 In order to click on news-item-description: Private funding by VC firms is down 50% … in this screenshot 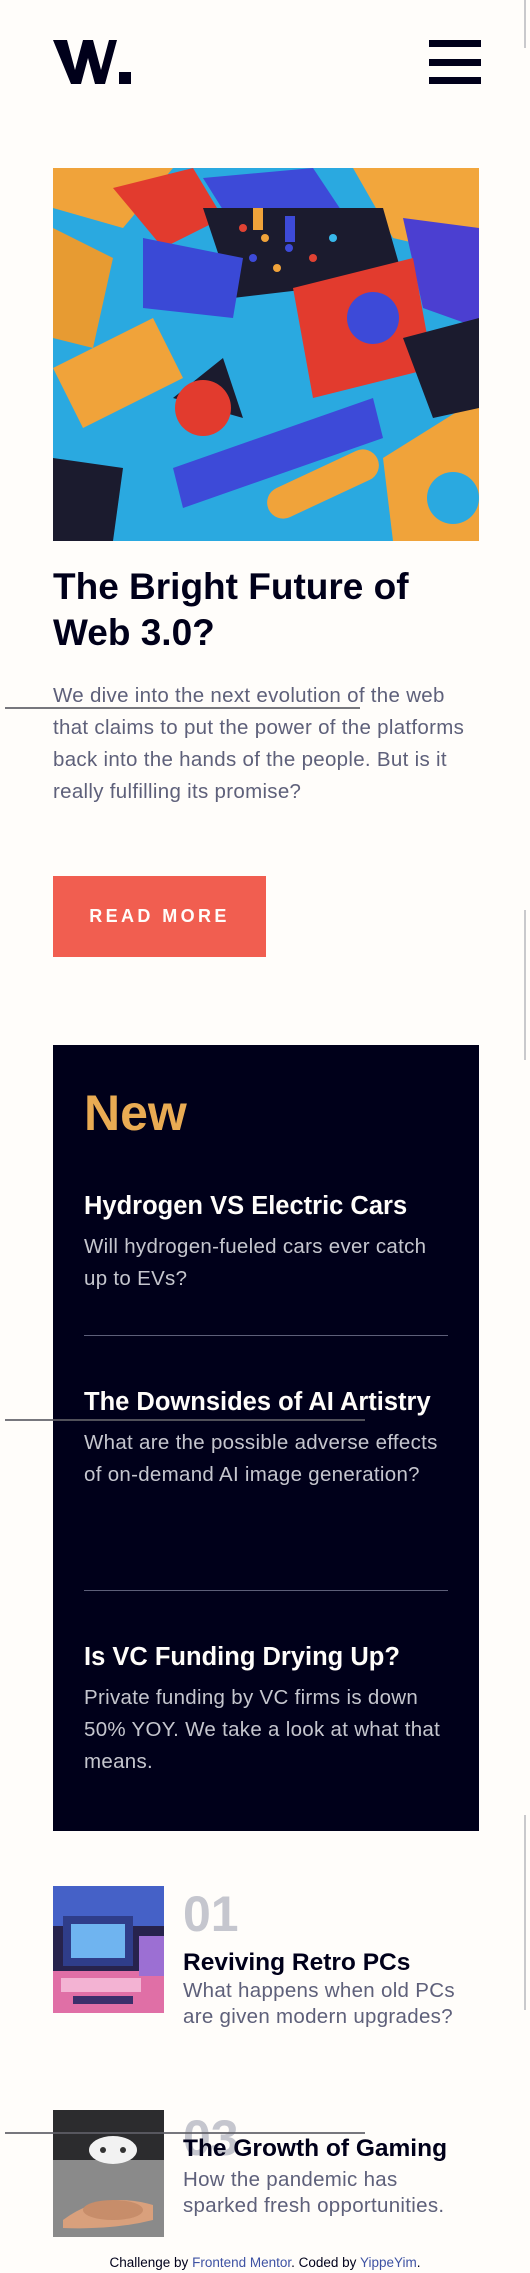, I will do `click(262, 1729)`.